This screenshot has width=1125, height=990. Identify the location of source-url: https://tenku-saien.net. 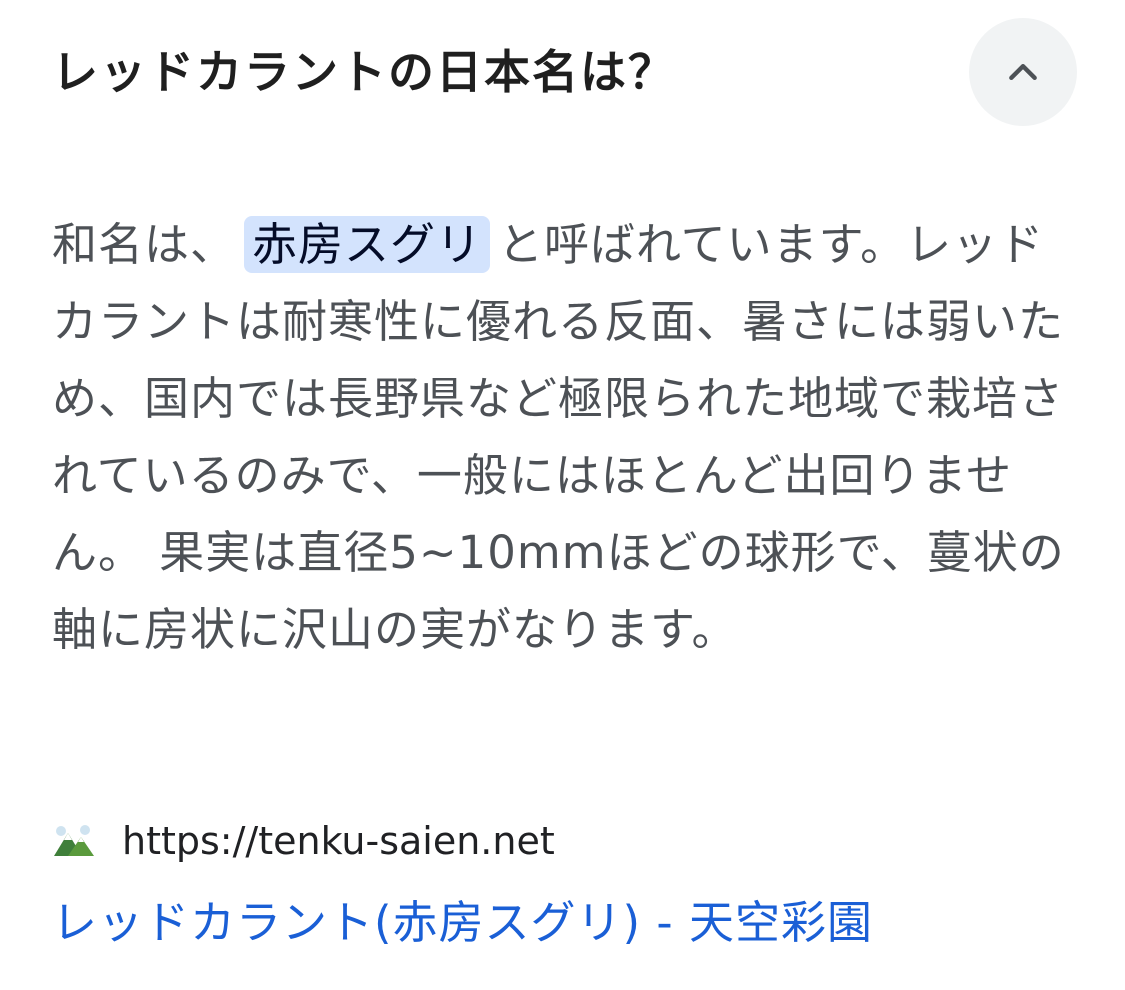
(338, 841).